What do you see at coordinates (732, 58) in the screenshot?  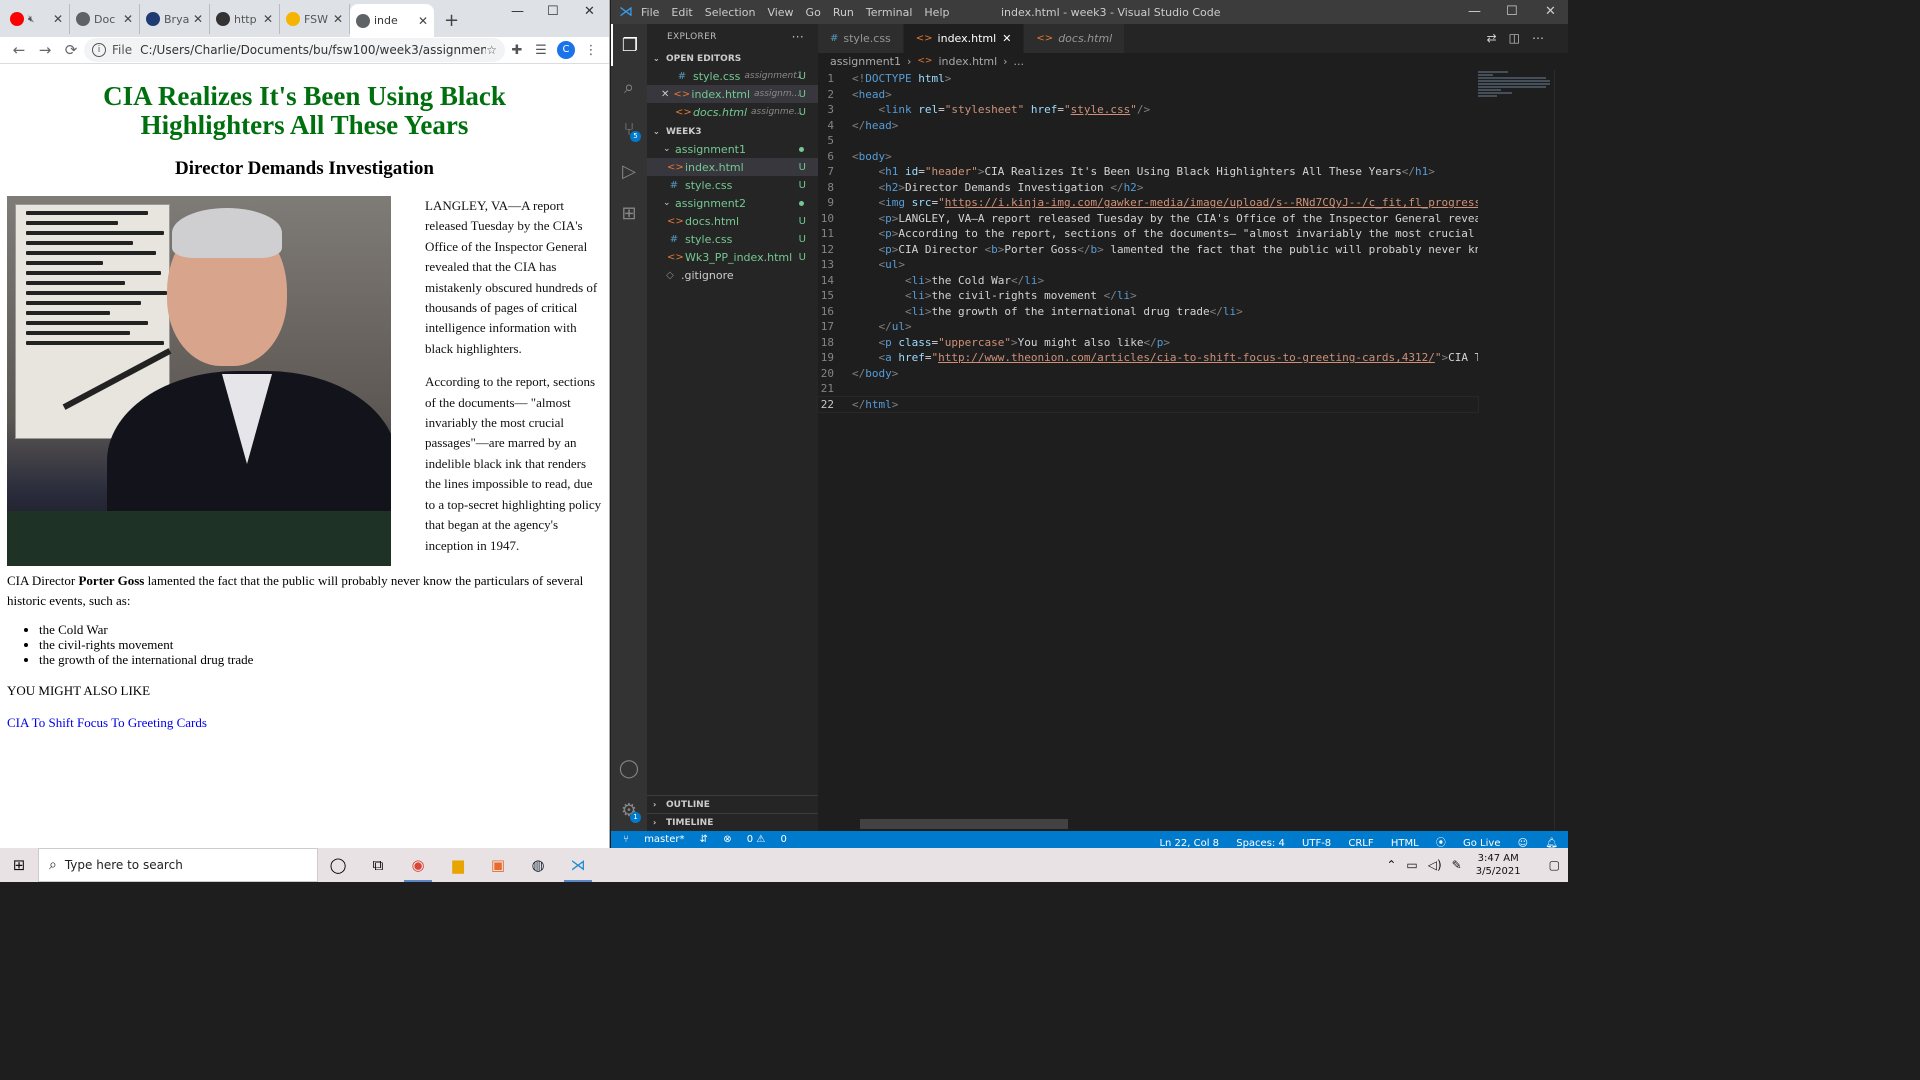 I see `open-editors-section: ⌄ OPEN EDITORS` at bounding box center [732, 58].